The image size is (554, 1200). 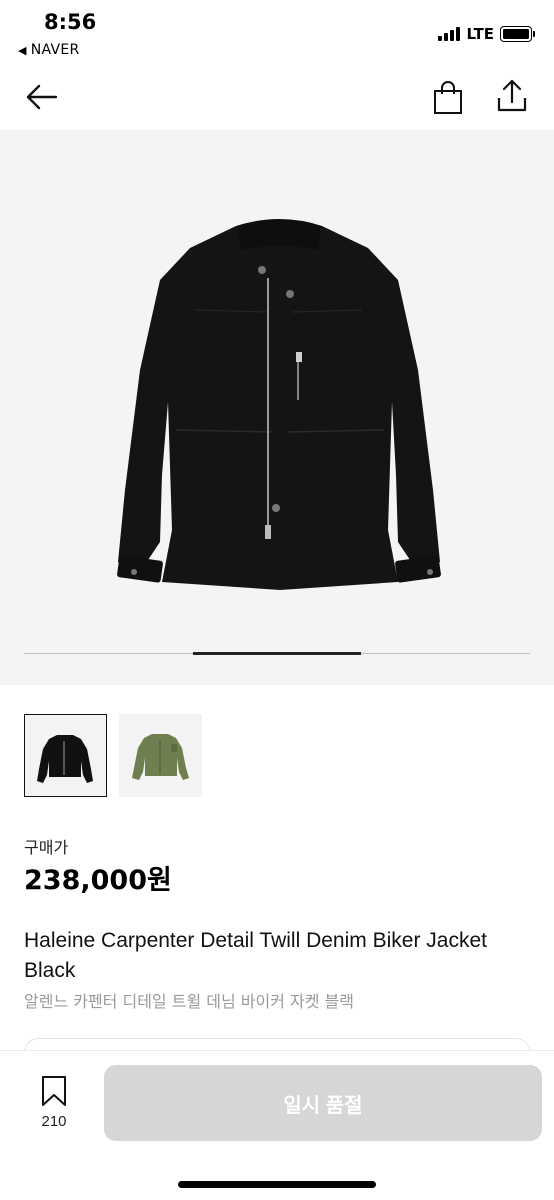 I want to click on status-bar: 8:56 ◀ NAVER LTE, so click(x=277, y=32).